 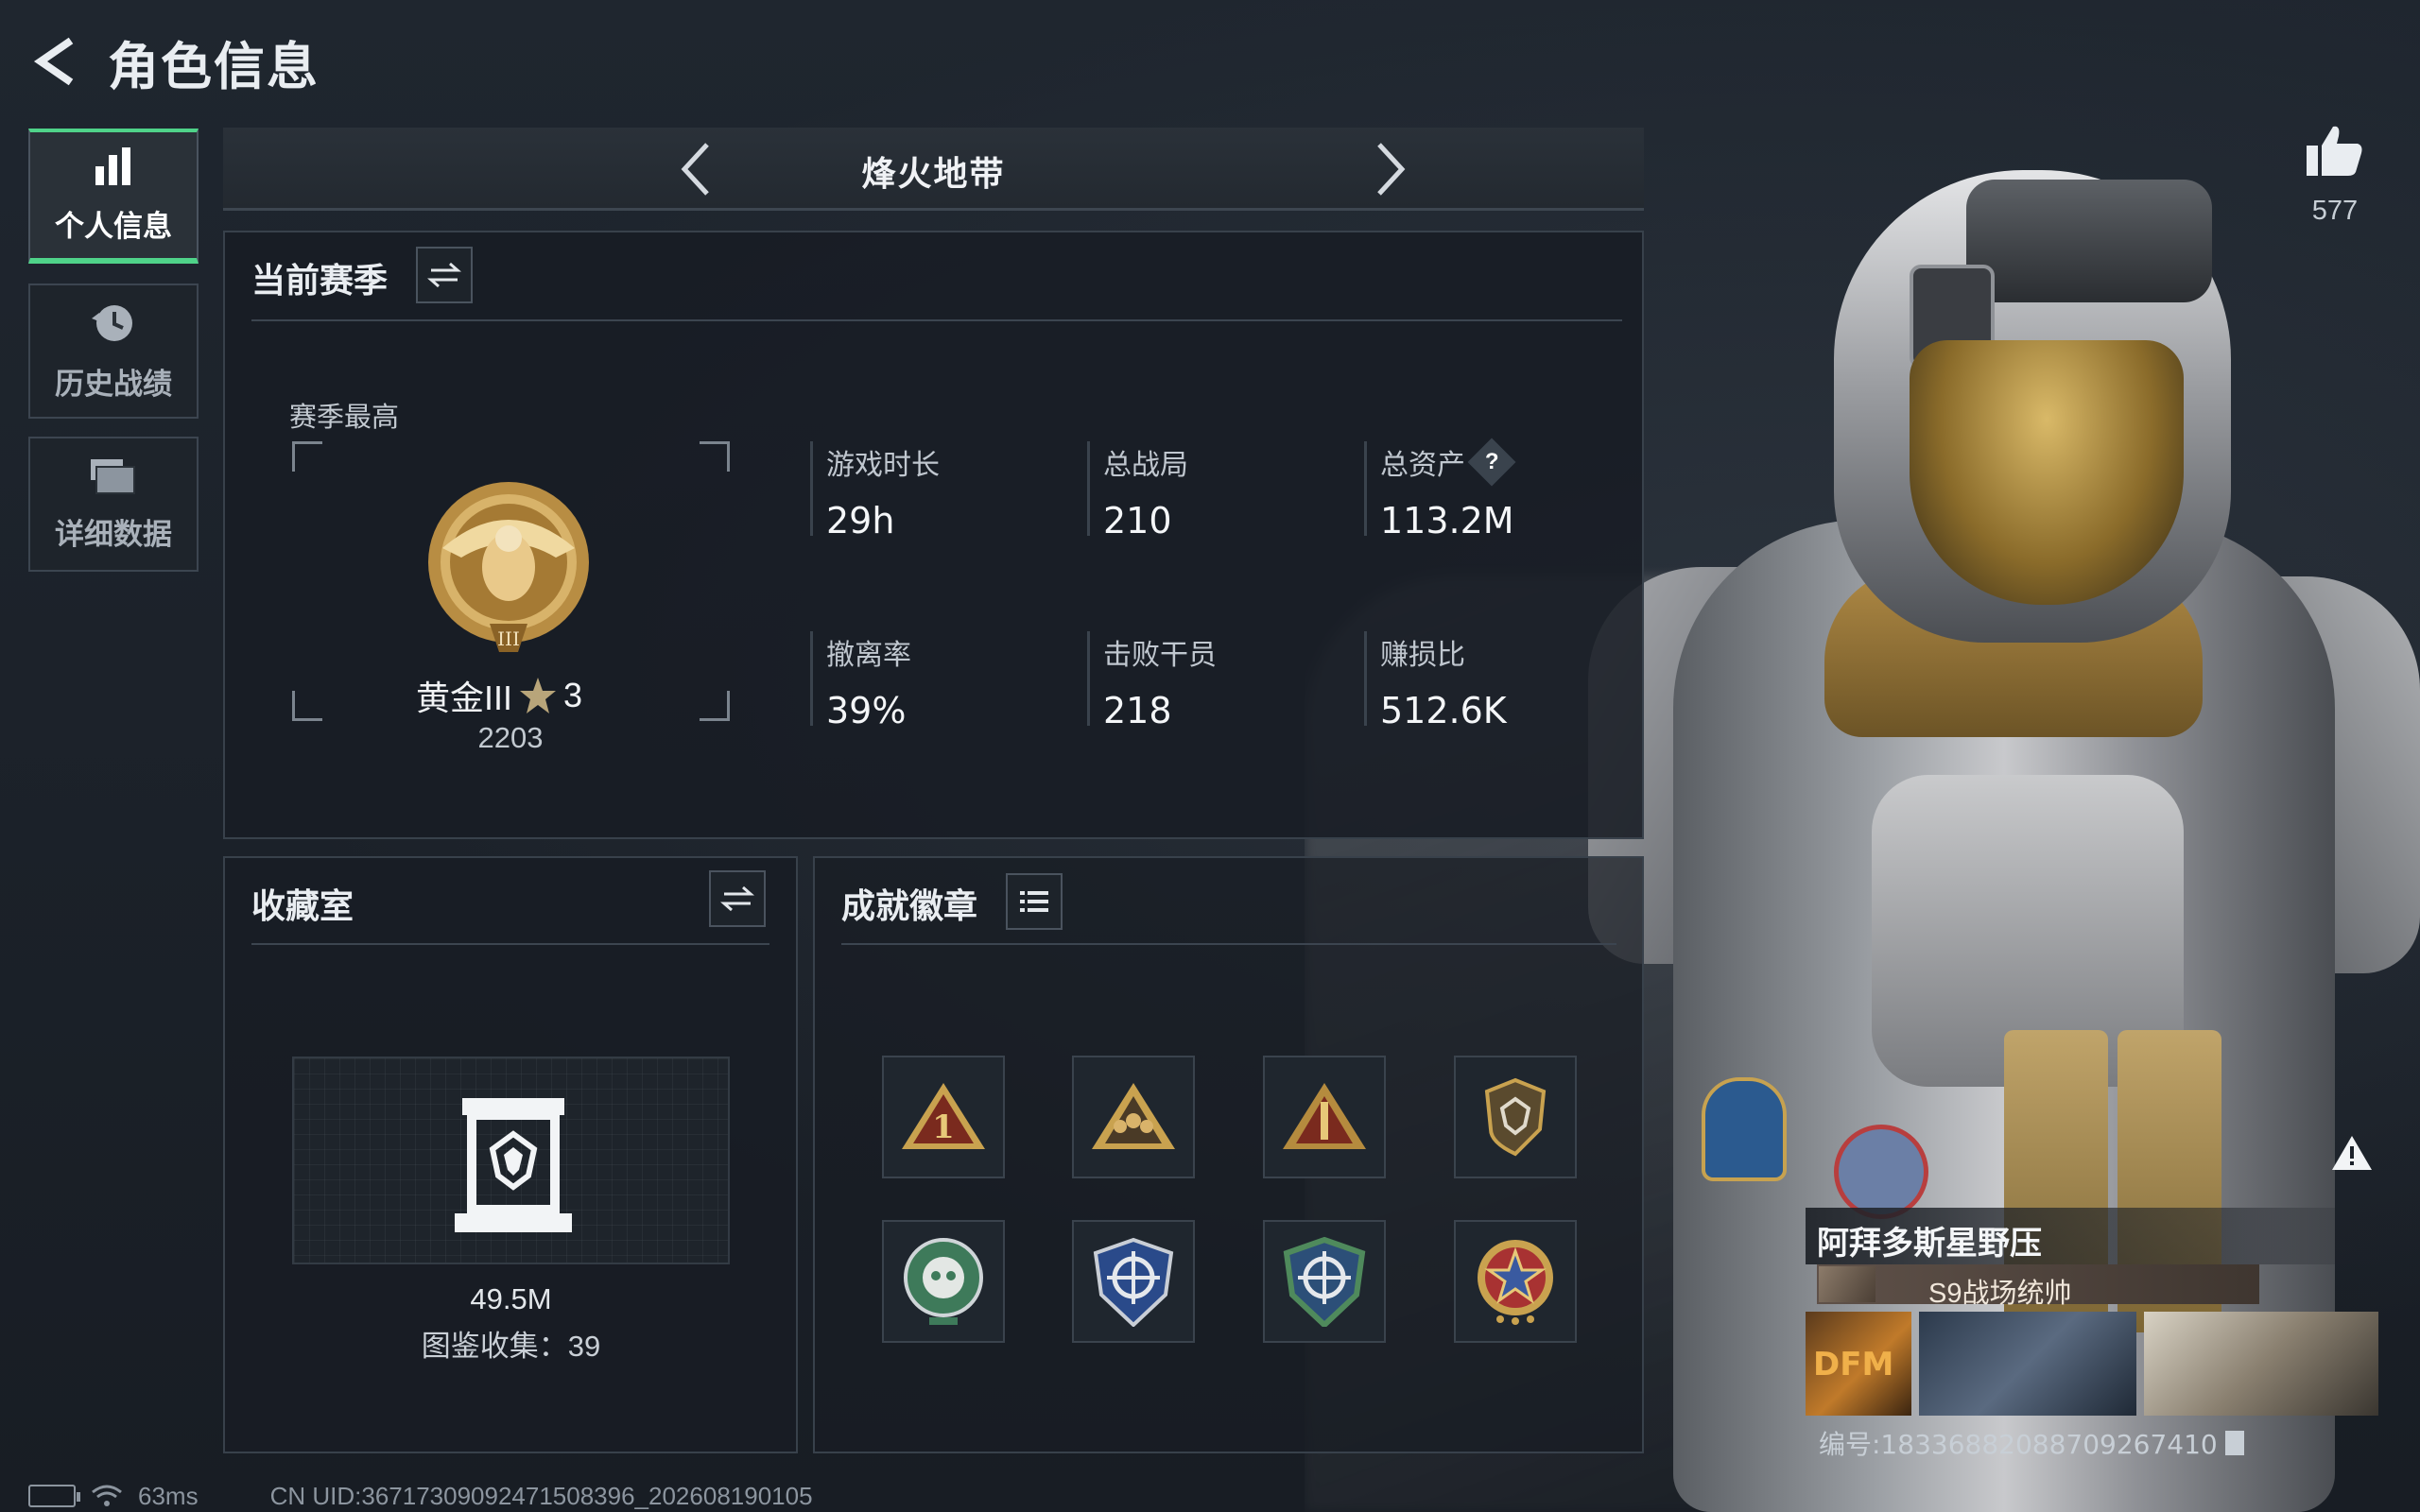 I want to click on help-icon: ?, so click(x=1491, y=462).